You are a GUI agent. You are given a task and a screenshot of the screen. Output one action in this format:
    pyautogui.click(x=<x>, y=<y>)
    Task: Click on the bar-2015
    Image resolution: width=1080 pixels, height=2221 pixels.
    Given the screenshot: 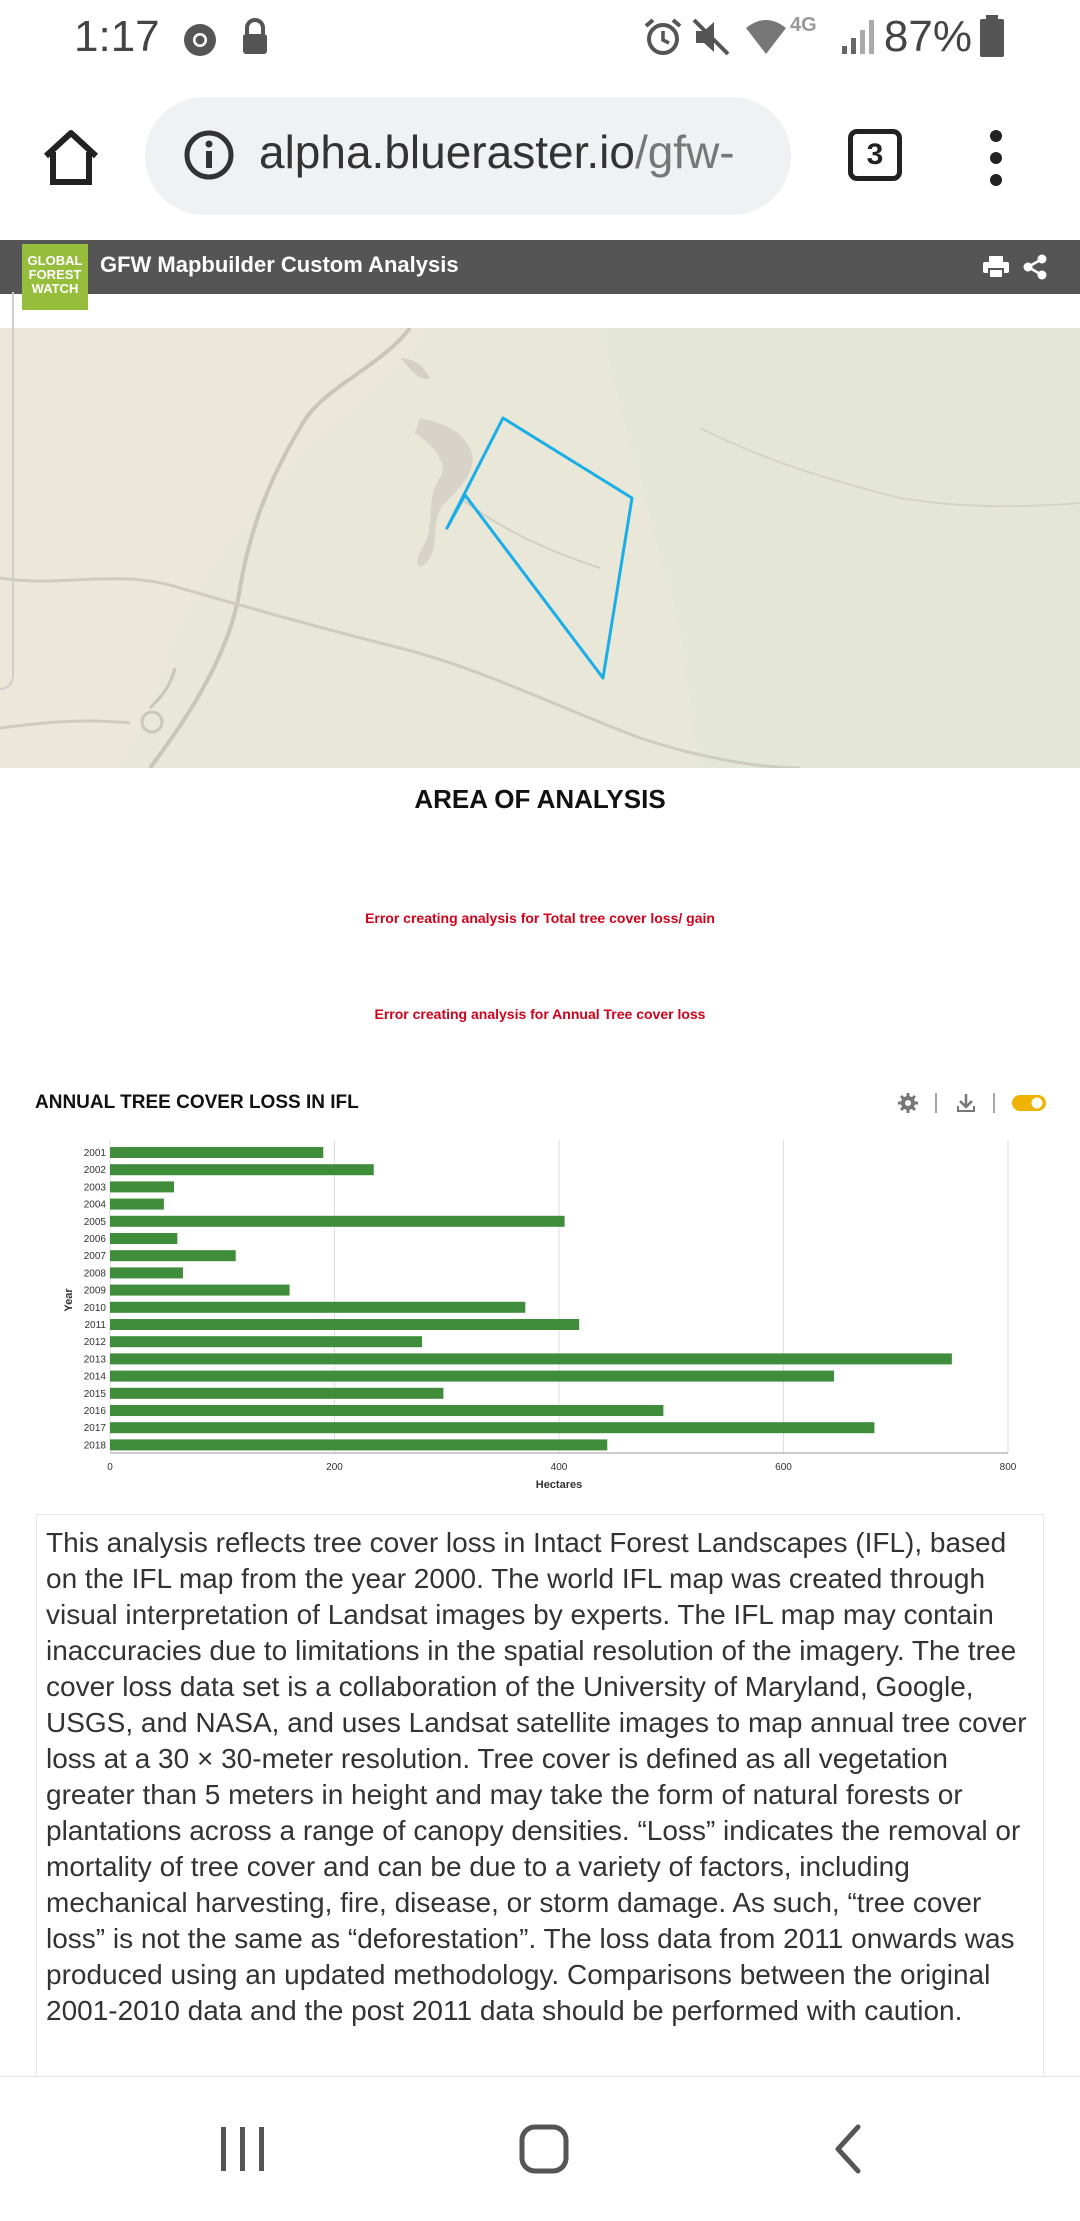 What is the action you would take?
    pyautogui.click(x=277, y=1393)
    